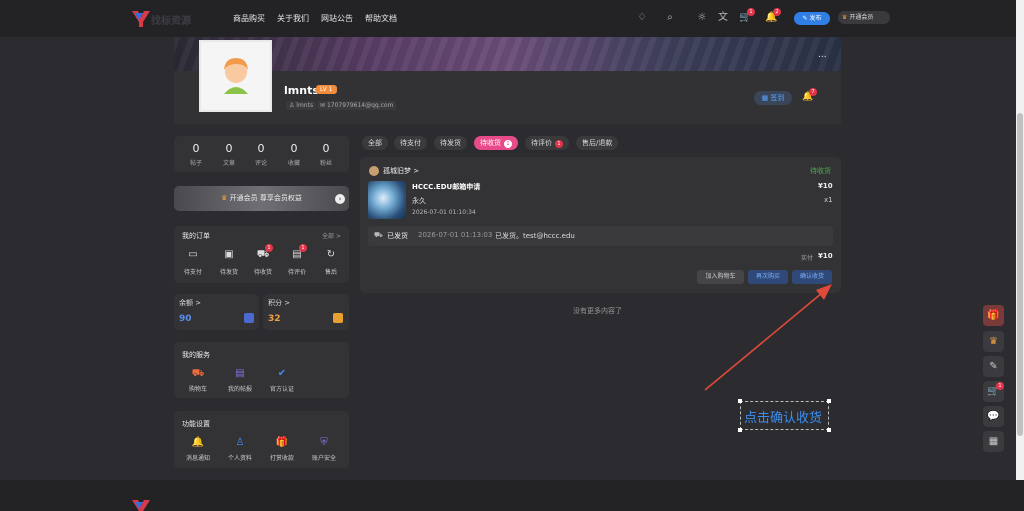 This screenshot has width=1024, height=511. Describe the element at coordinates (326, 89) in the screenshot. I see `level-badge: LV 1` at that location.